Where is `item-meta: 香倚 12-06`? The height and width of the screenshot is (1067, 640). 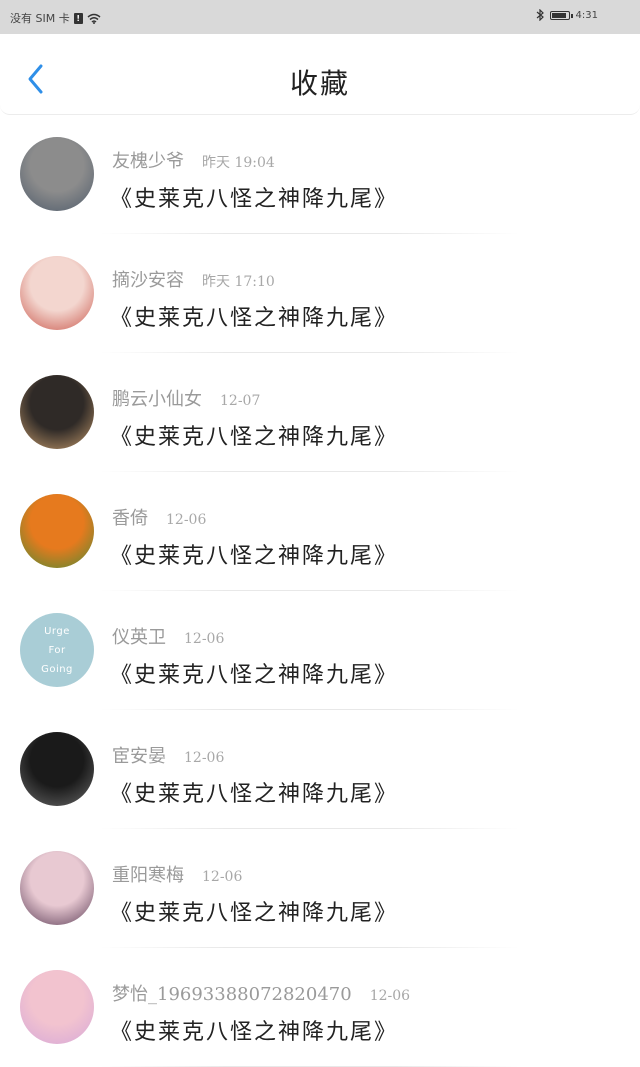
item-meta: 香倚 12-06 is located at coordinates (159, 517).